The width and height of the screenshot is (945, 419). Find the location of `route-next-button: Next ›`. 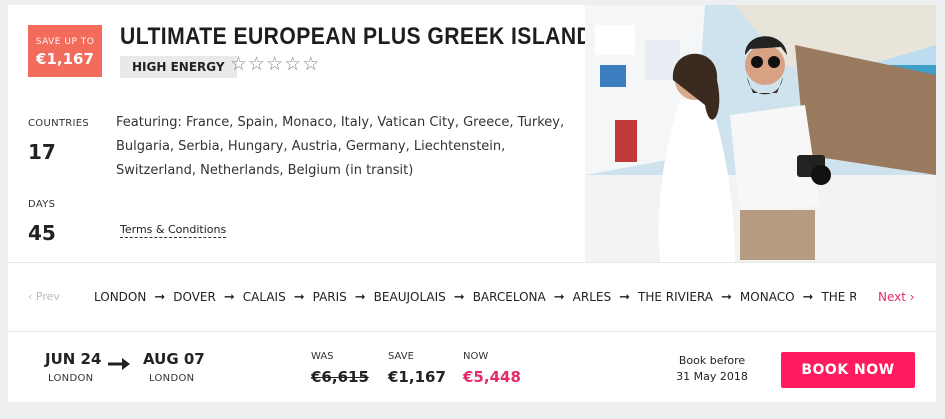

route-next-button: Next › is located at coordinates (896, 297).